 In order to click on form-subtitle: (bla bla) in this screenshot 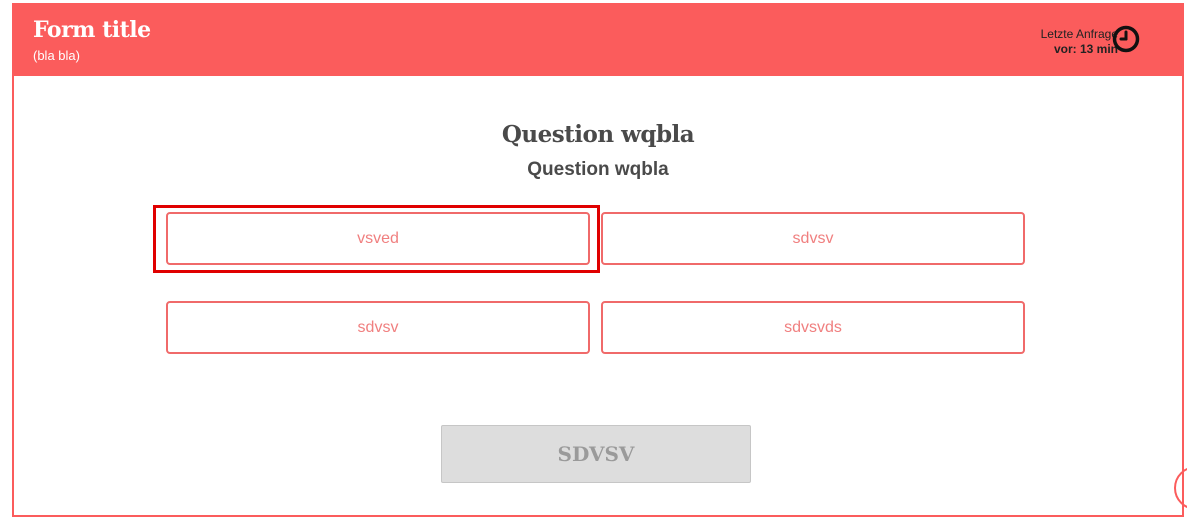, I will do `click(56, 55)`.